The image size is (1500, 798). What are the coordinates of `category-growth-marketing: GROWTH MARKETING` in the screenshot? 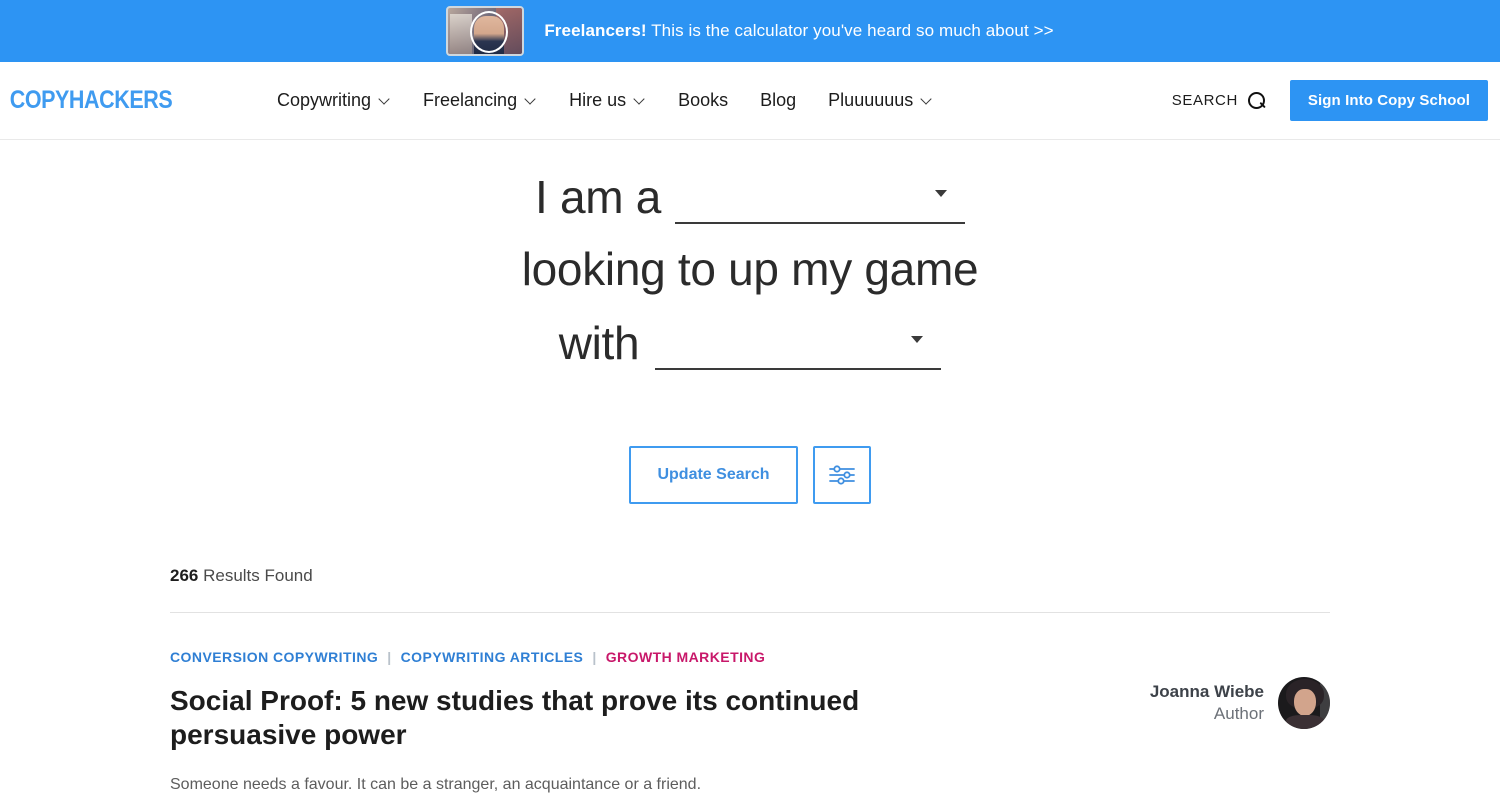 It's located at (686, 657).